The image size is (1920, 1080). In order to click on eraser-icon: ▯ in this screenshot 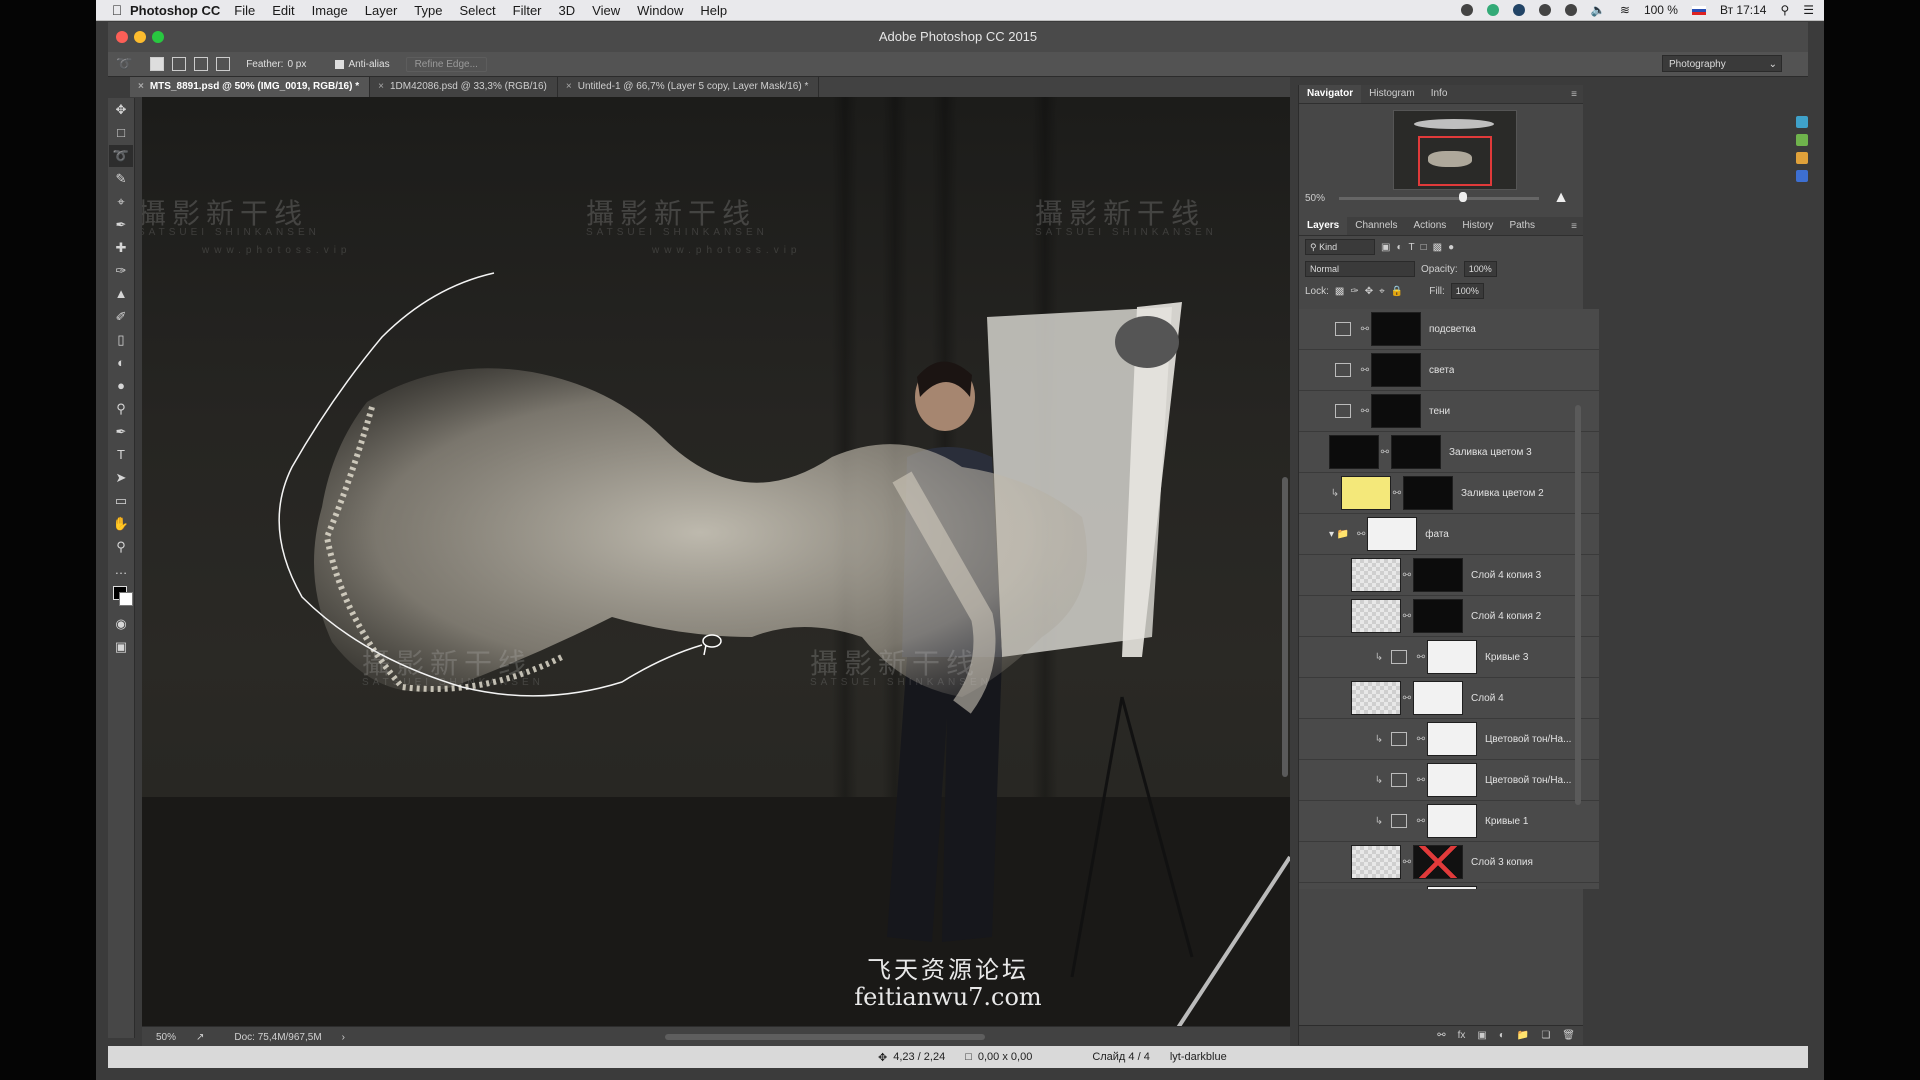, I will do `click(121, 340)`.